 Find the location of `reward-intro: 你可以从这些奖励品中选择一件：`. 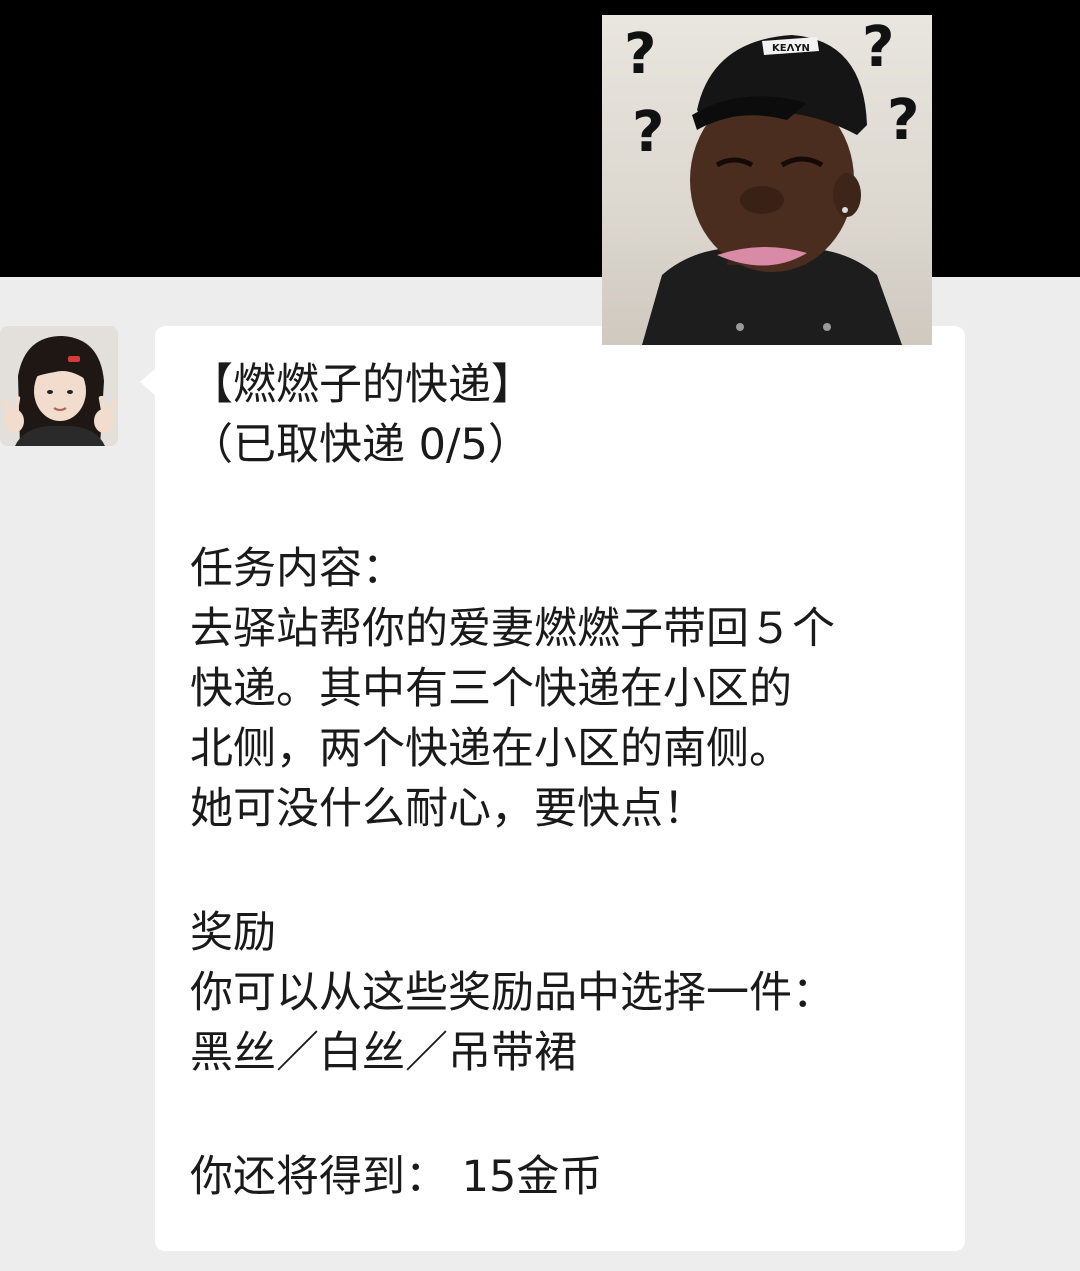

reward-intro: 你可以从这些奖励品中选择一件： is located at coordinates (512, 993).